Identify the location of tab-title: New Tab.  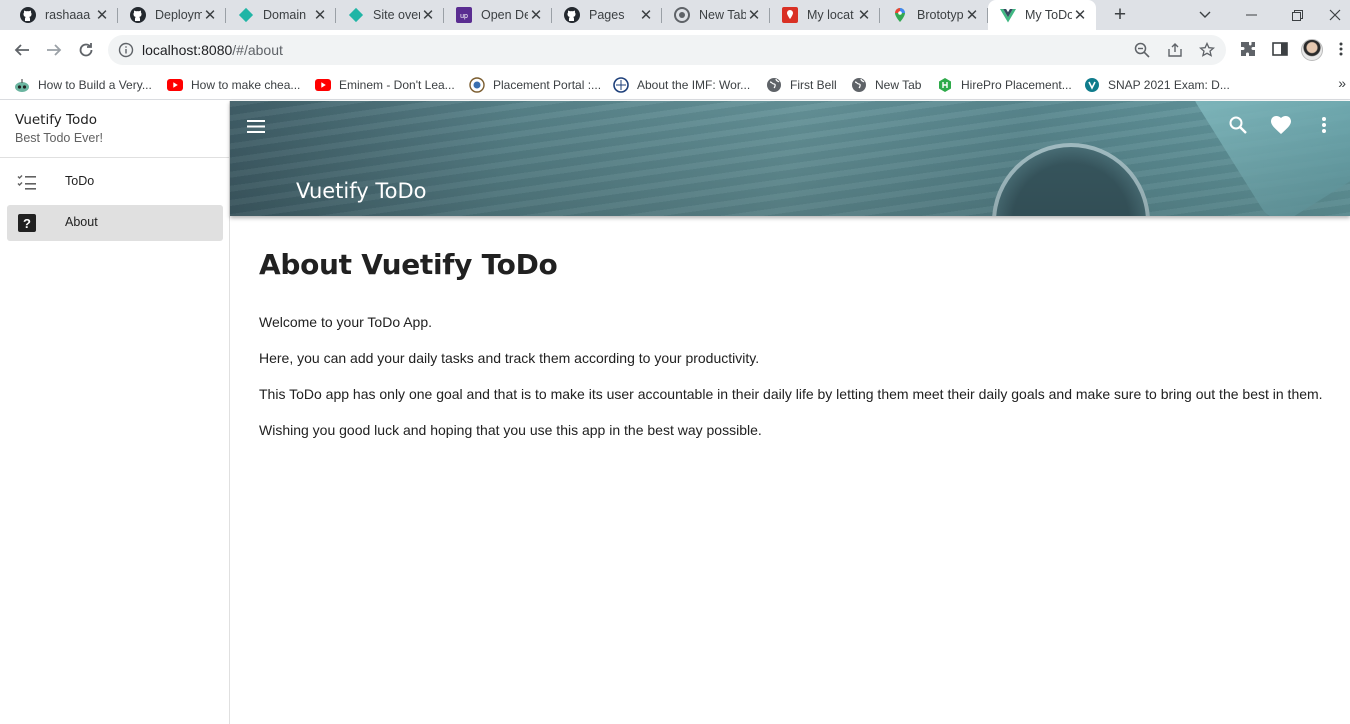
(722, 15).